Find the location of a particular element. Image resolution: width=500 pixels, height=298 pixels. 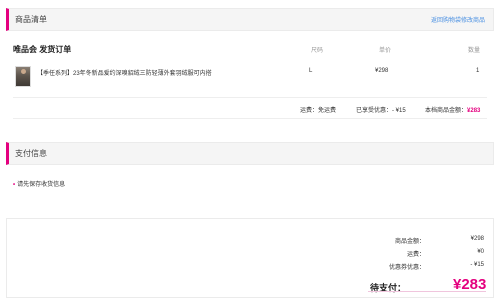

payment-info-title: 支付信息 is located at coordinates (31, 153).